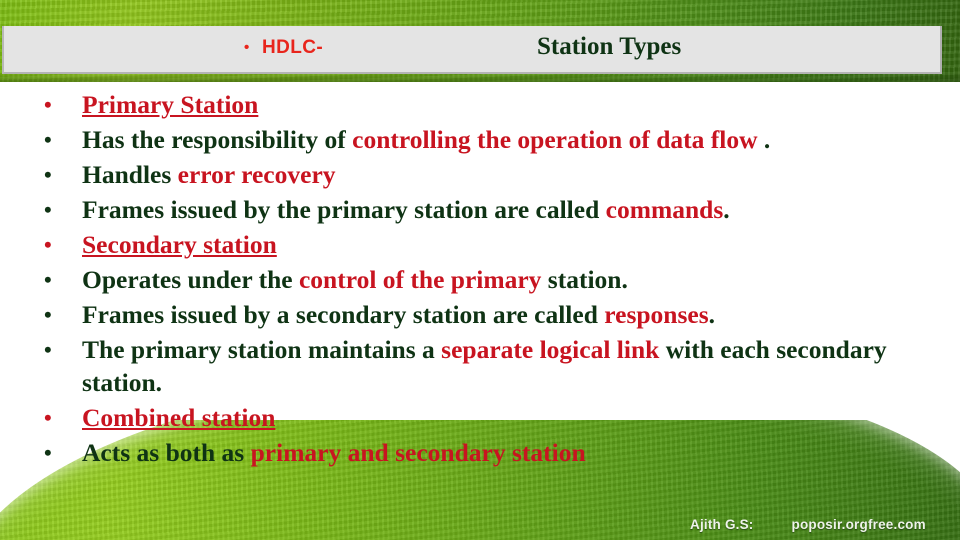 The height and width of the screenshot is (540, 960). What do you see at coordinates (262, 349) in the screenshot?
I see `list-item-text: The primary station maintains a` at bounding box center [262, 349].